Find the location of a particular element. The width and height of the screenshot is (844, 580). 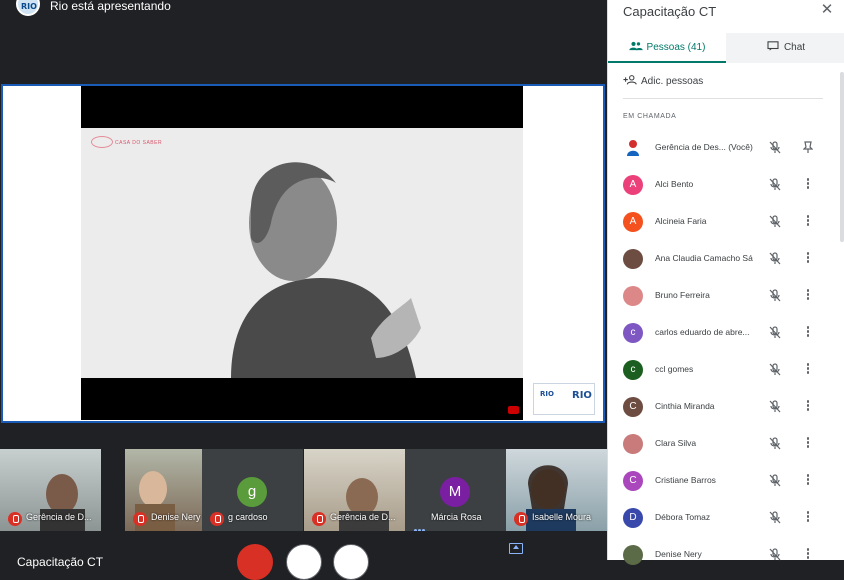

add-people-button: Adic. pessoas is located at coordinates (663, 82).